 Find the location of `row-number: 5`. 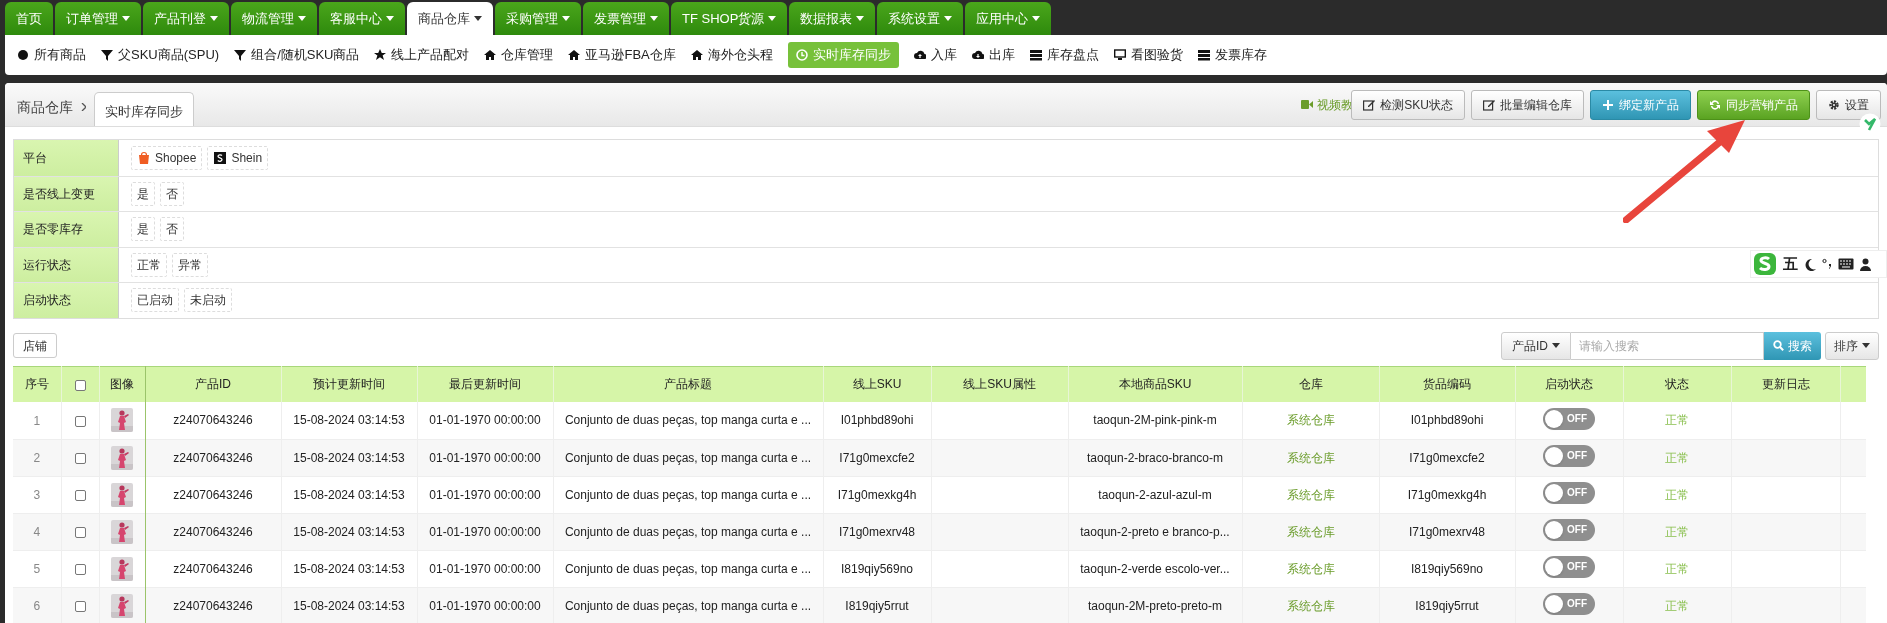

row-number: 5 is located at coordinates (37, 568).